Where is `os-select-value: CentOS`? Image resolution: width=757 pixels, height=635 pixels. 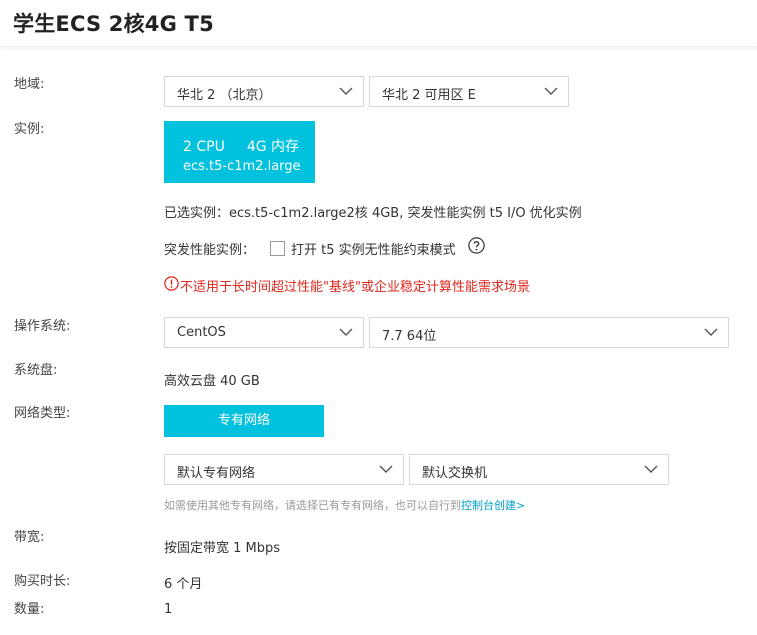 os-select-value: CentOS is located at coordinates (201, 332).